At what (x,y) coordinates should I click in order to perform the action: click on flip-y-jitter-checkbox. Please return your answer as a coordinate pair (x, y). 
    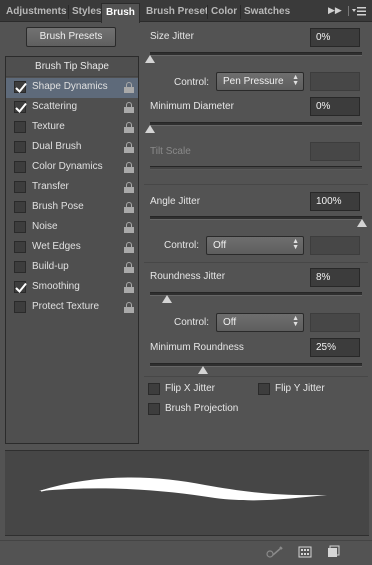
    Looking at the image, I should click on (264, 389).